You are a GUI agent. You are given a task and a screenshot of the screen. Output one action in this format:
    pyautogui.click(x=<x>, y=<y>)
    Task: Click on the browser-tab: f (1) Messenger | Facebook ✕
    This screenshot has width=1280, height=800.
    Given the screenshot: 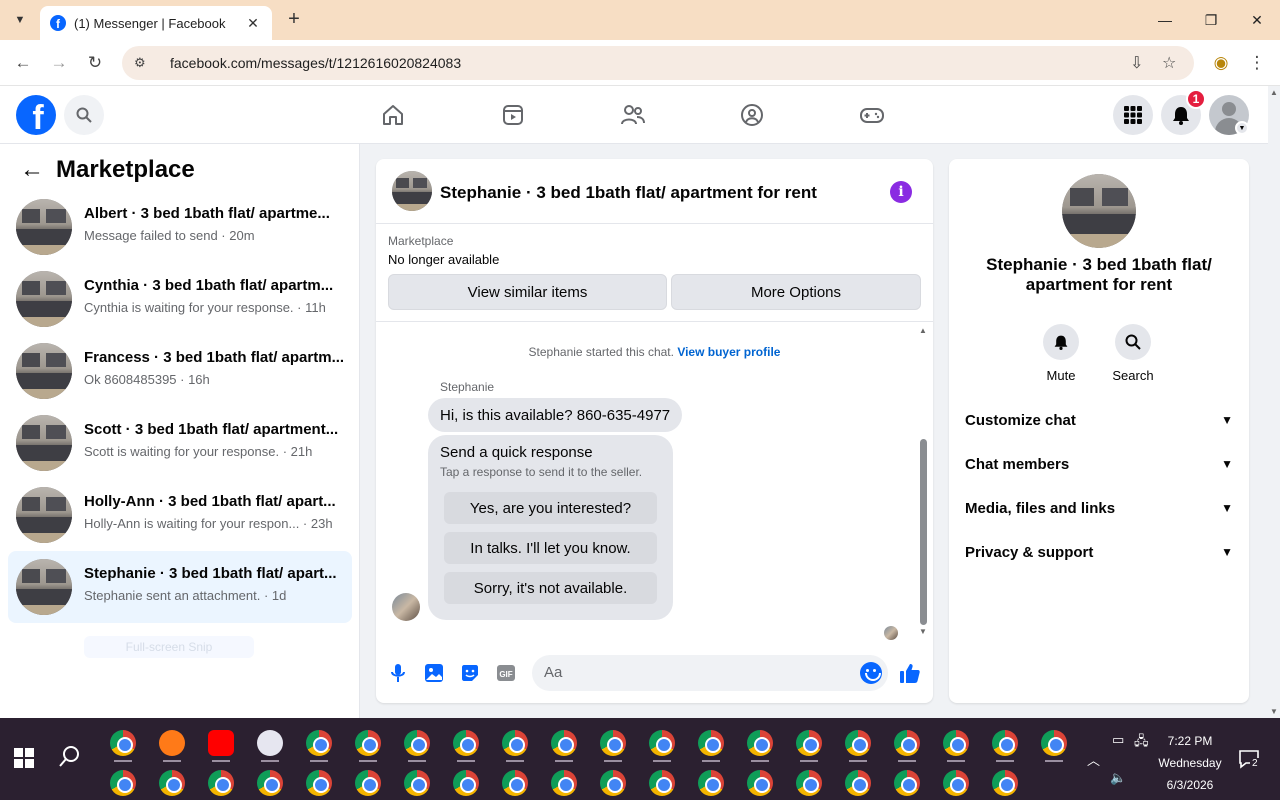 What is the action you would take?
    pyautogui.click(x=156, y=23)
    